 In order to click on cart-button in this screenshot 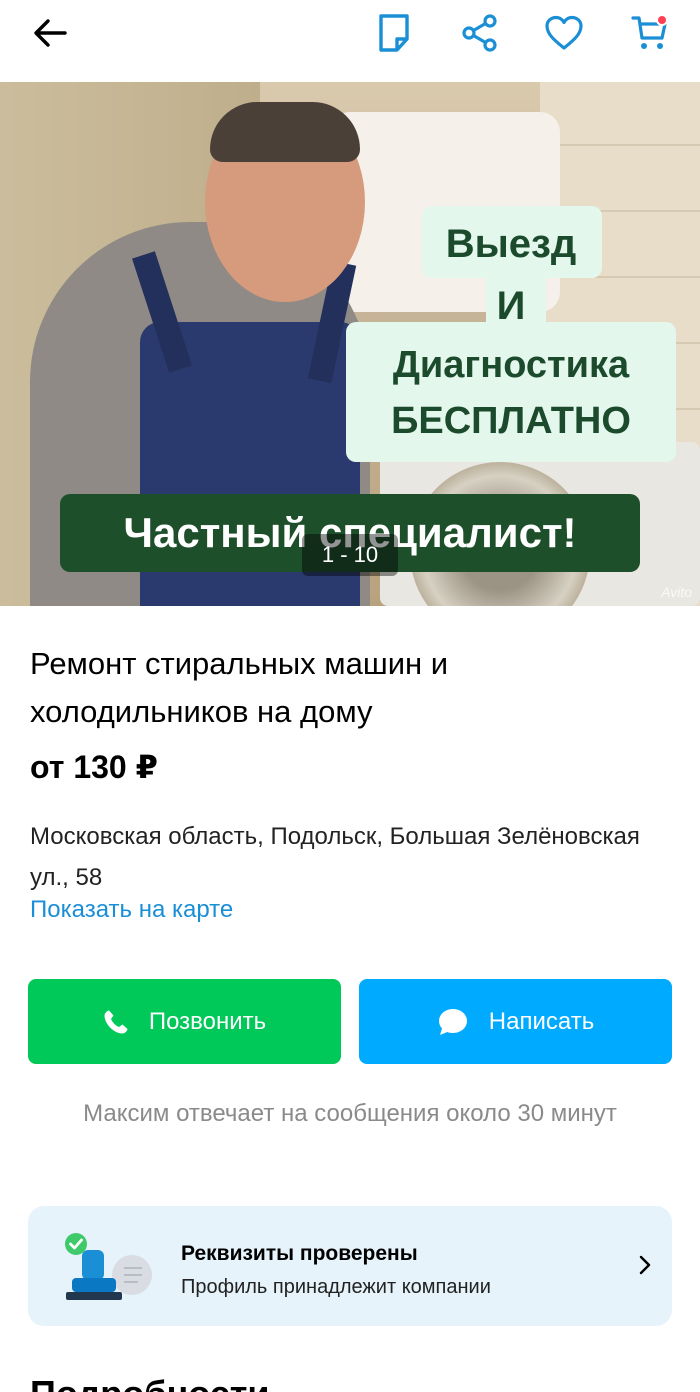, I will do `click(650, 33)`.